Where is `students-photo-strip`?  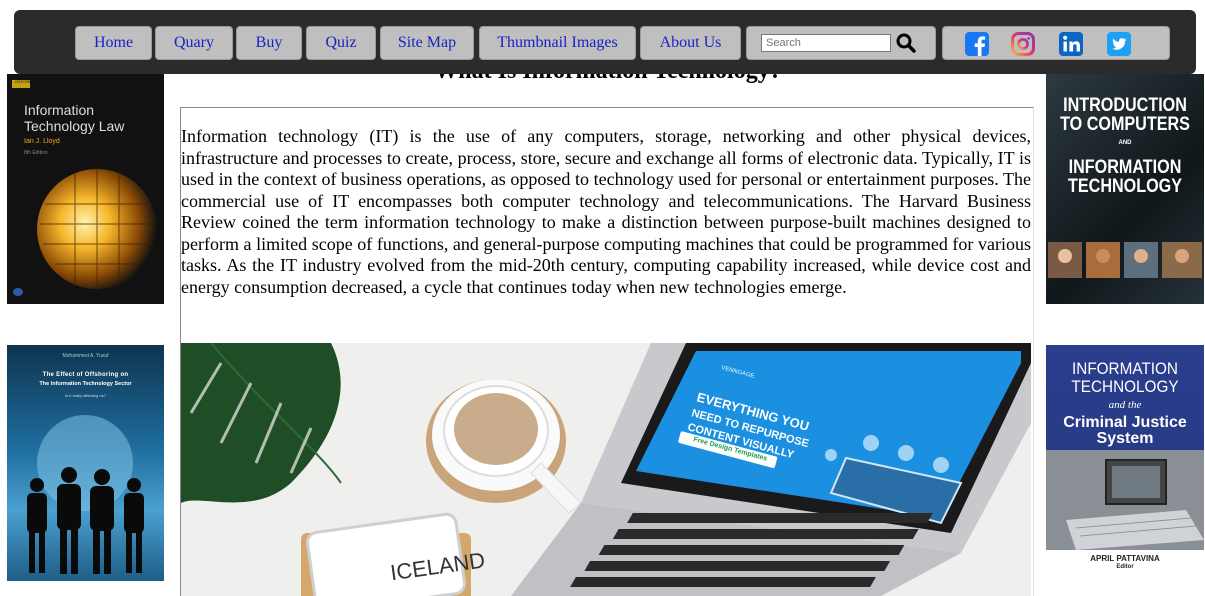
students-photo-strip is located at coordinates (1125, 260).